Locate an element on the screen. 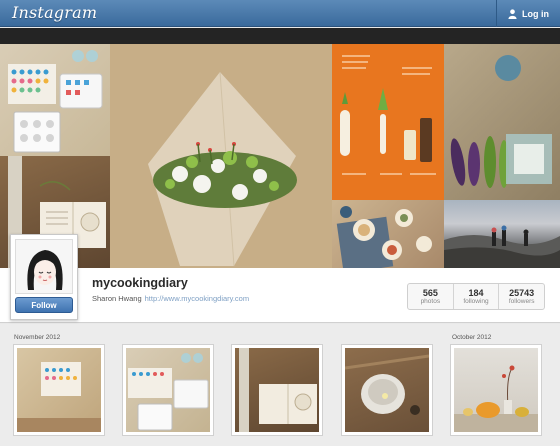 This screenshot has height=446, width=560. avatar-illustration is located at coordinates (44, 266).